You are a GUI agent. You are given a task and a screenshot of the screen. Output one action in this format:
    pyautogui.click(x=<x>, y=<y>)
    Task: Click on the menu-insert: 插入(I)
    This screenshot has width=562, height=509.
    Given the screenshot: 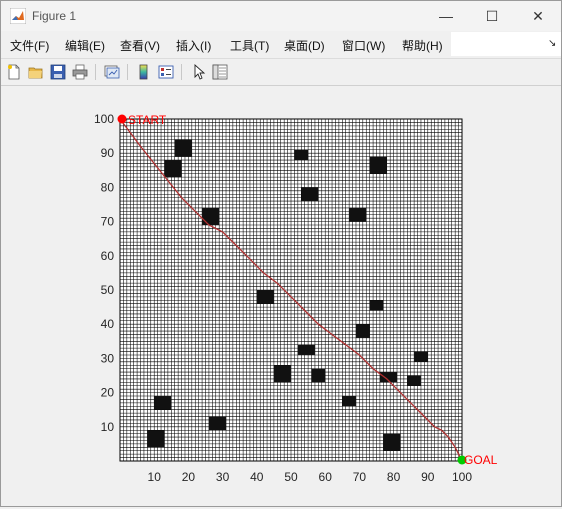 What is the action you would take?
    pyautogui.click(x=193, y=45)
    